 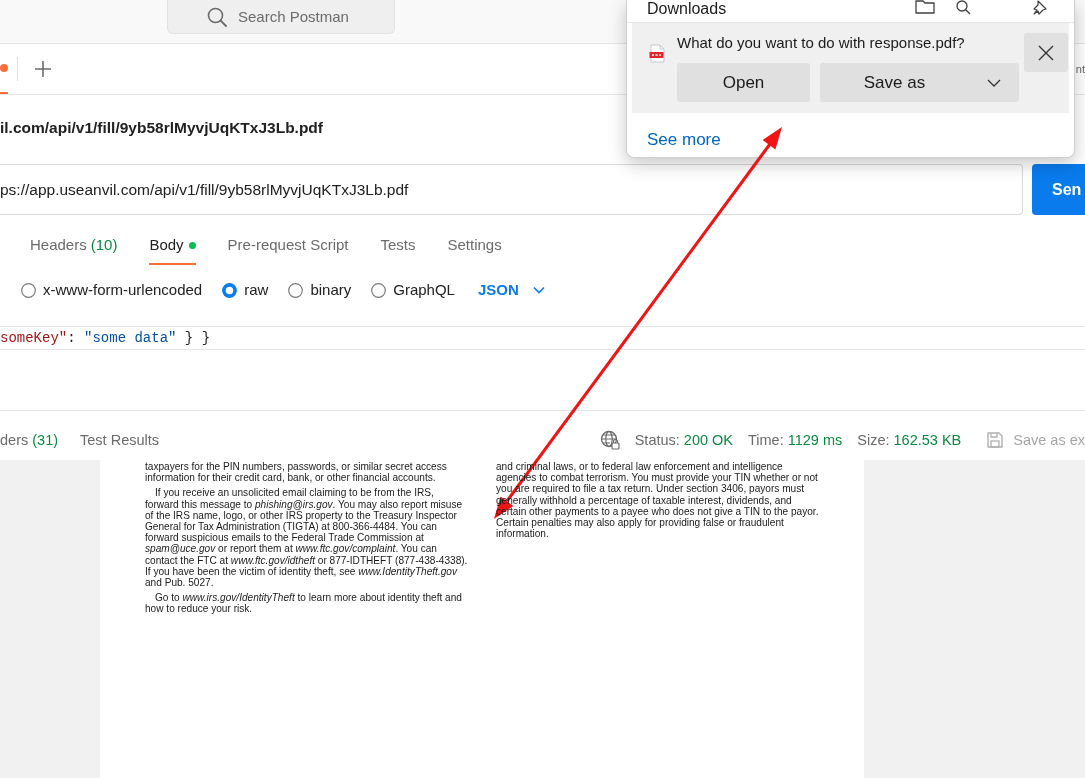 What do you see at coordinates (511, 189) in the screenshot?
I see `url-field: ps://app.useanvil.com/api/v1/fill/9yb58rlMyvjUqKTxJ3Lb.pdf` at bounding box center [511, 189].